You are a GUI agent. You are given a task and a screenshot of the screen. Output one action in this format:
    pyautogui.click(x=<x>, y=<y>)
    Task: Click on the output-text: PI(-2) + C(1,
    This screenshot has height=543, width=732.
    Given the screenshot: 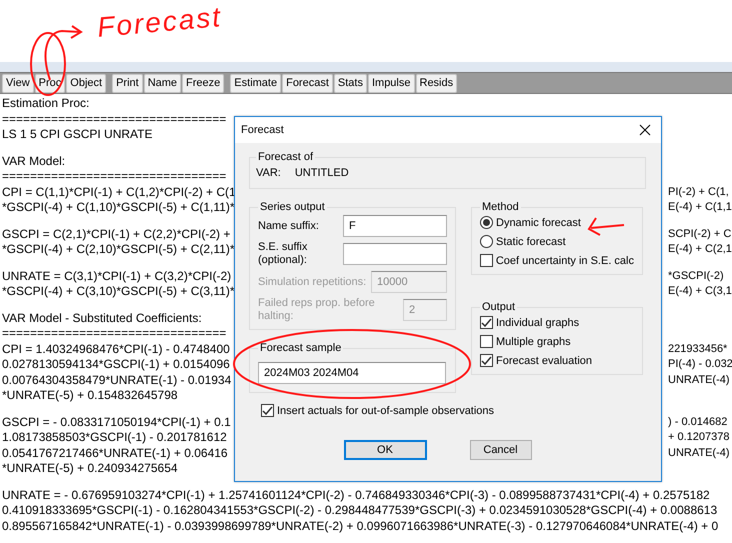 What is the action you would take?
    pyautogui.click(x=698, y=192)
    